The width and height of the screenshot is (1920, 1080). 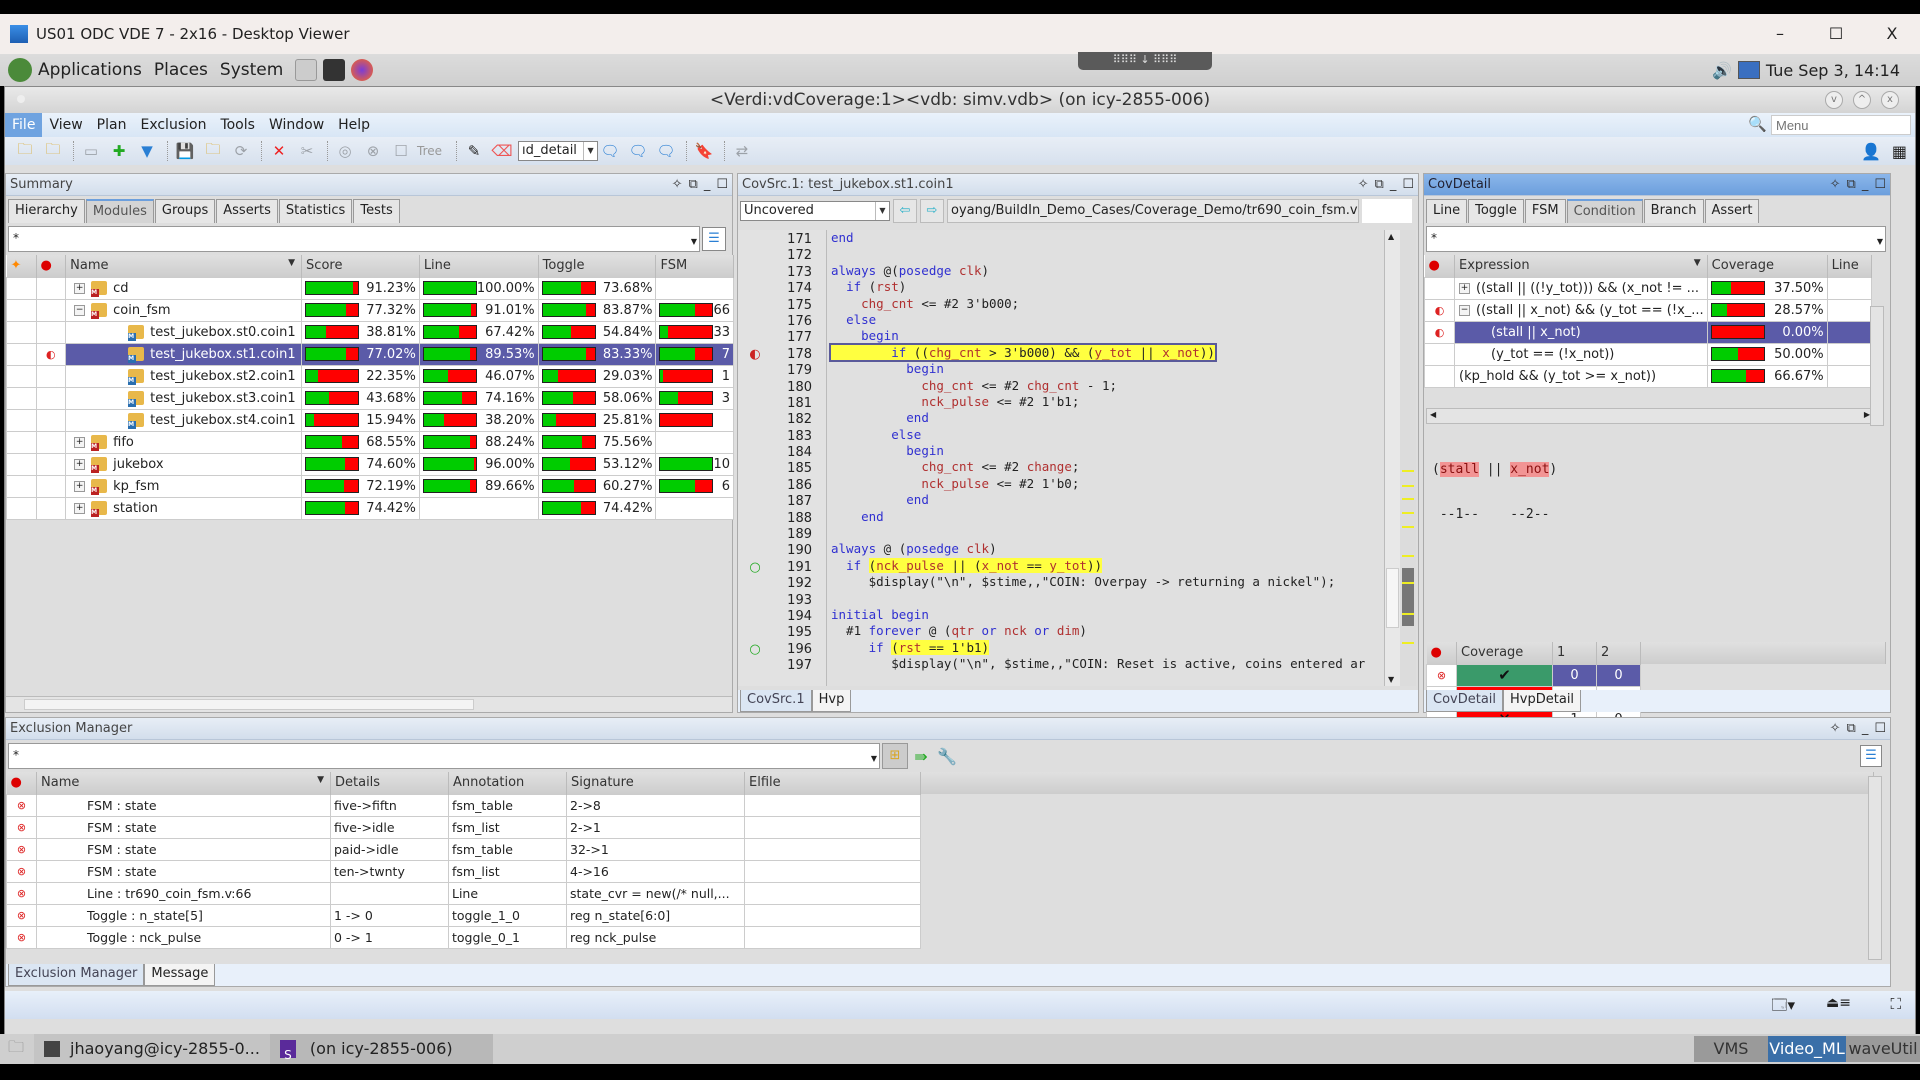 I want to click on exclusion-row: ⊗ FSM : state paid->idle fsm_table 32->1, so click(x=940, y=849).